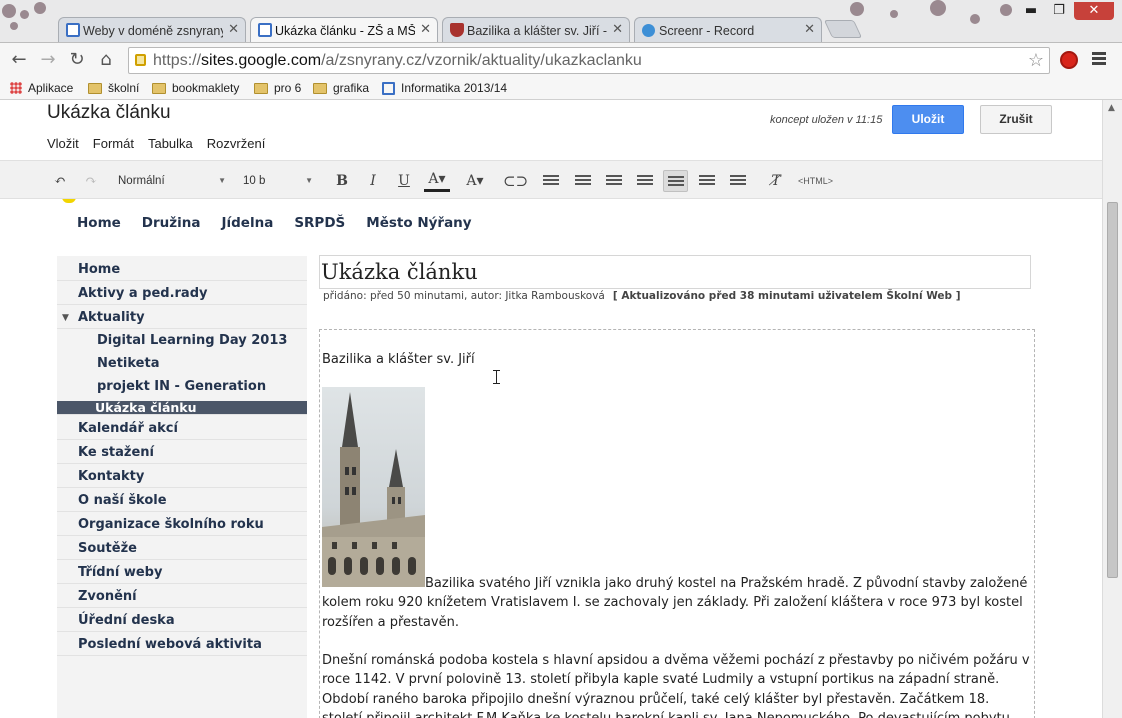 The height and width of the screenshot is (718, 1122). I want to click on extension-icon, so click(1069, 60).